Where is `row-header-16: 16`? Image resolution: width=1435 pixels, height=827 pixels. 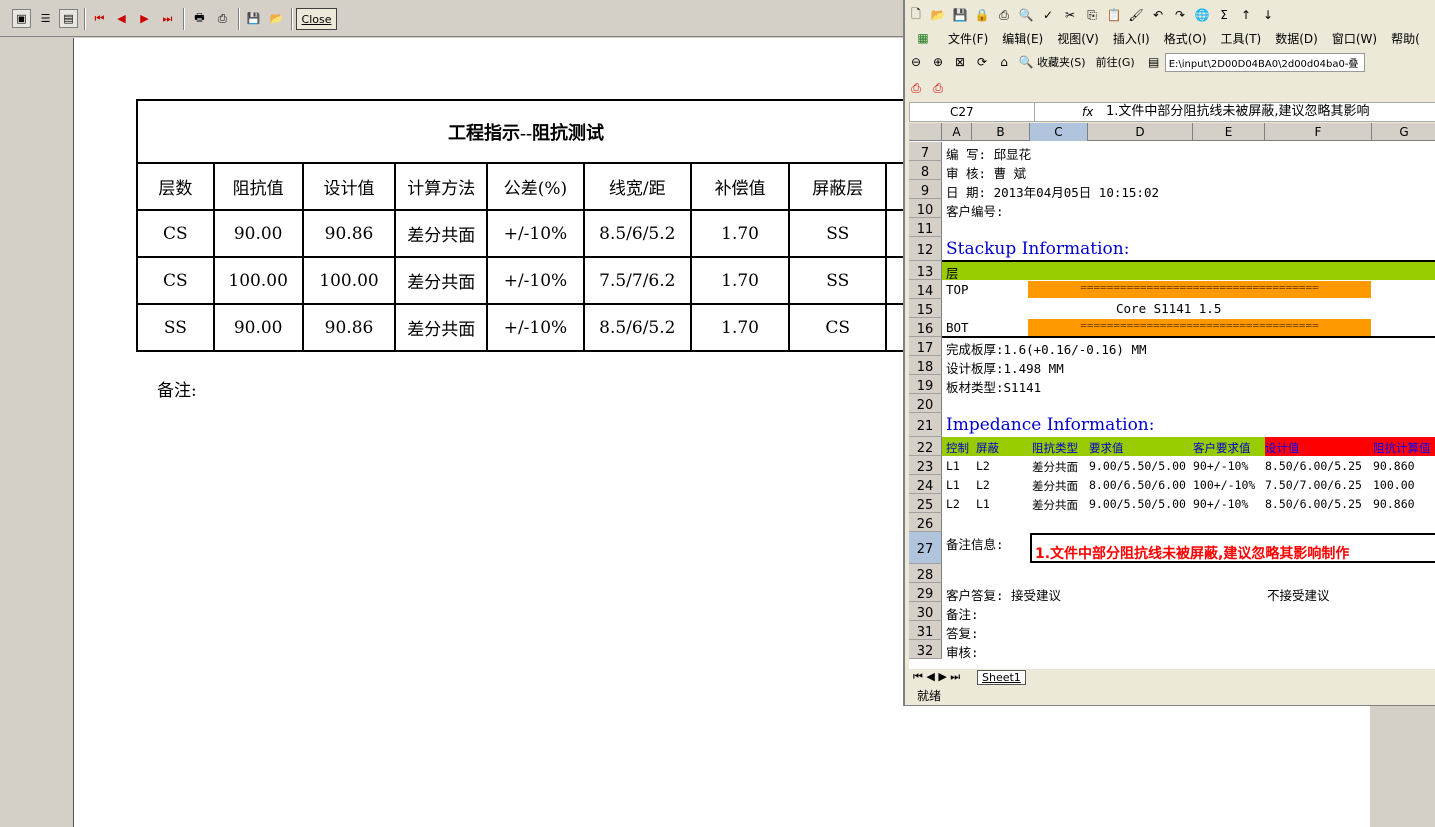 row-header-16: 16 is located at coordinates (925, 327).